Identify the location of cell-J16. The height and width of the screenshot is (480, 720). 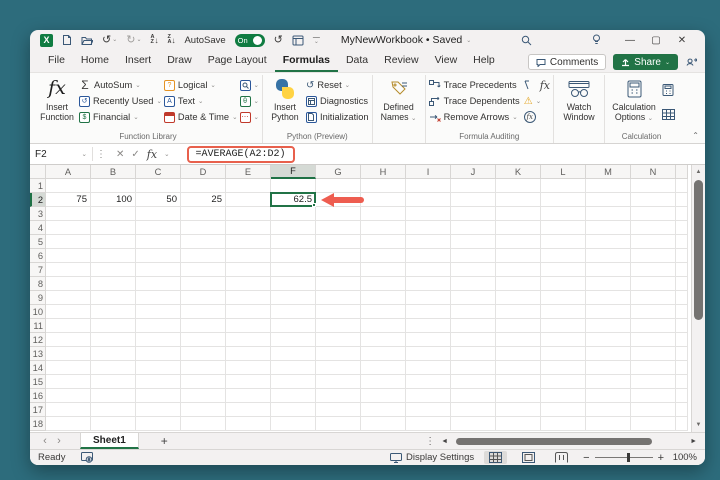
(473, 396).